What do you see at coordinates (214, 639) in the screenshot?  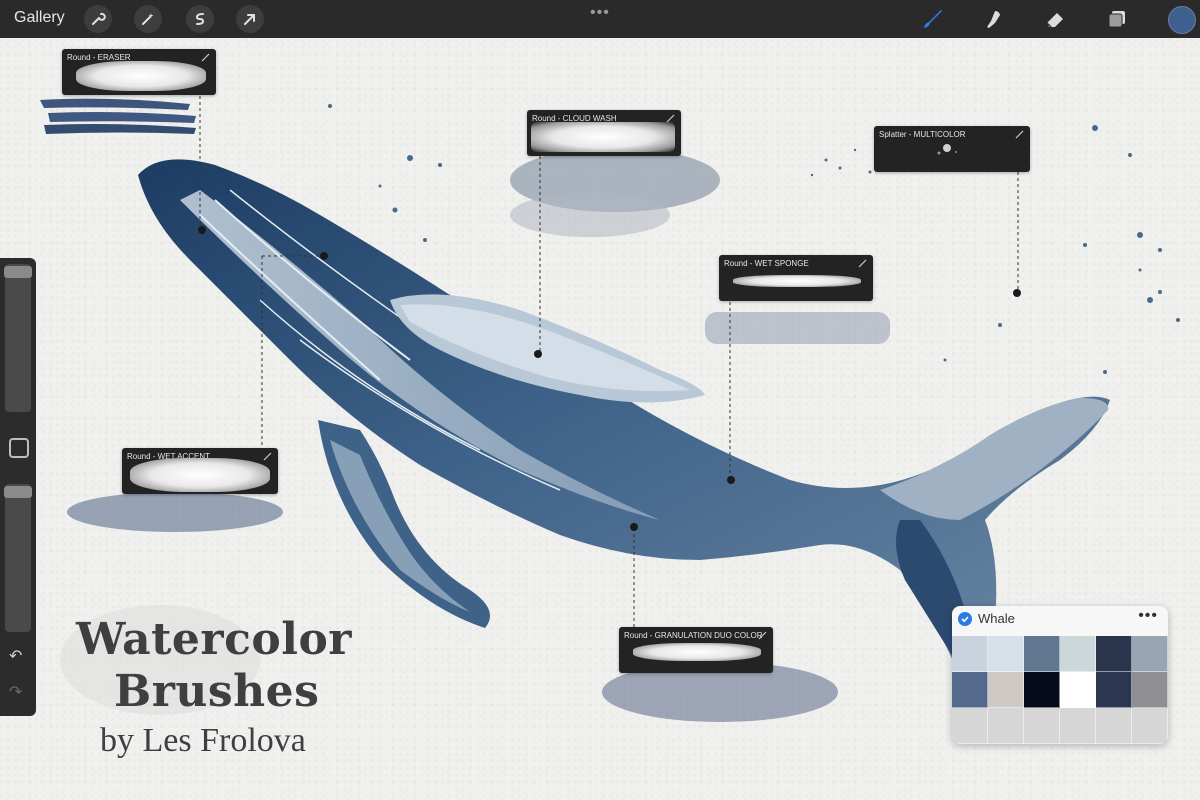 I see `title-line-1: Watercolor` at bounding box center [214, 639].